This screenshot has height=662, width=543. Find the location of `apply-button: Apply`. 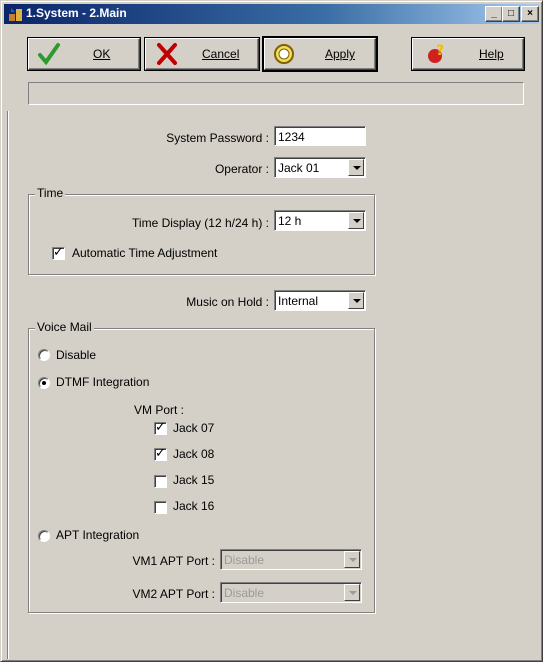

apply-button: Apply is located at coordinates (320, 54).